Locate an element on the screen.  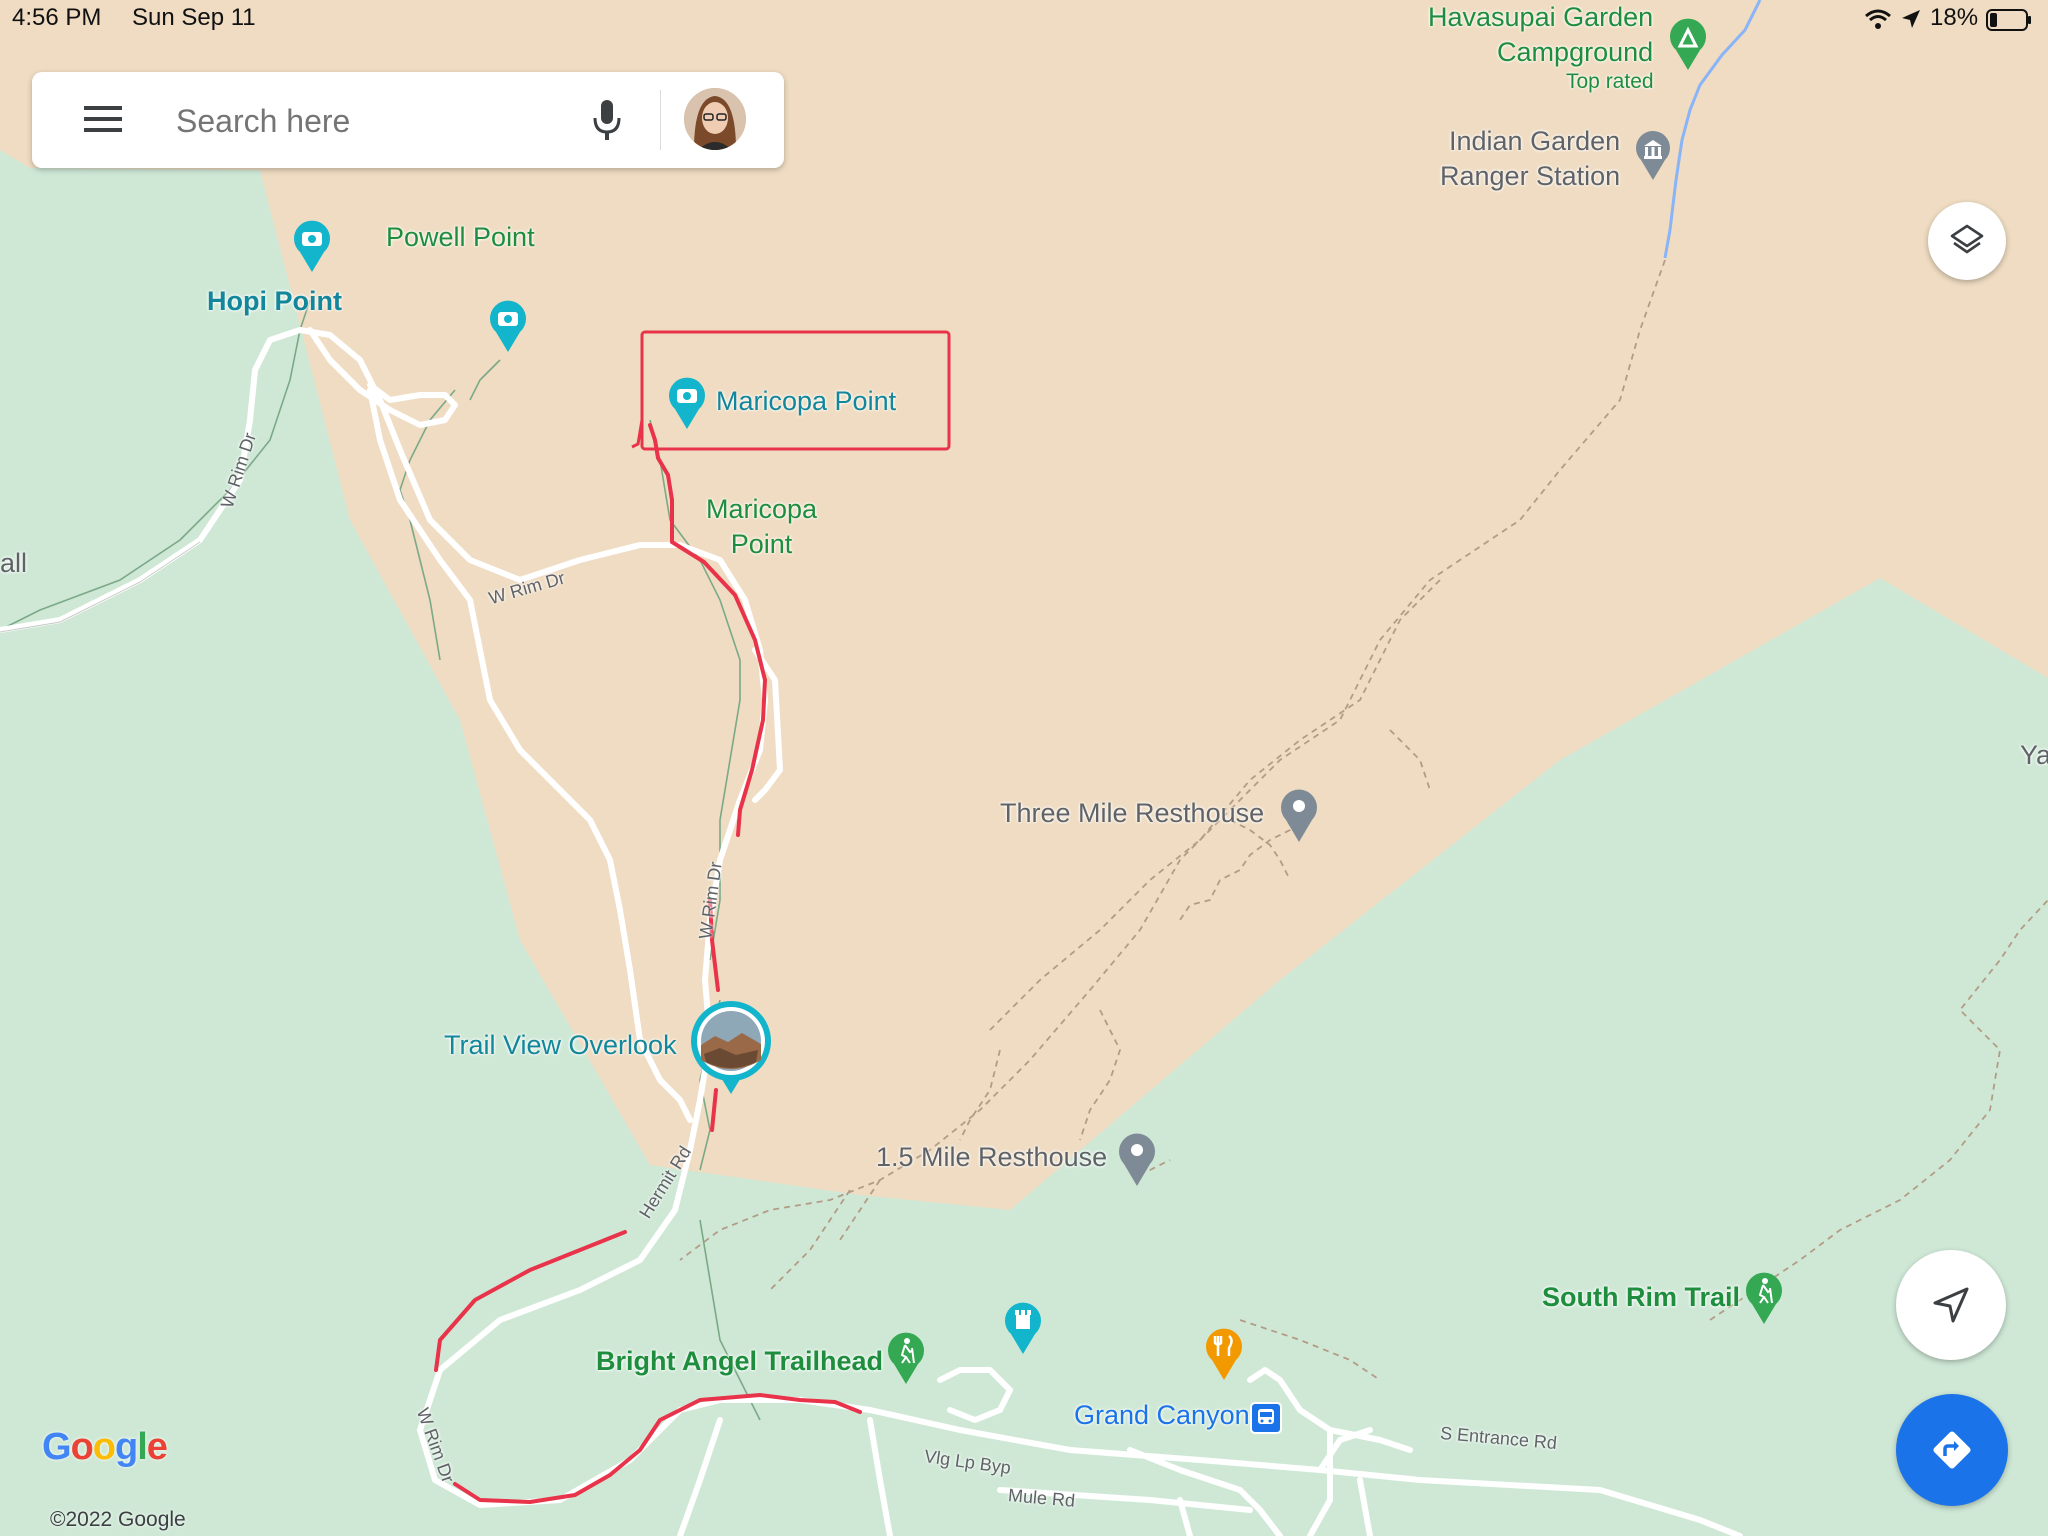
wifi-icon is located at coordinates (1878, 19).